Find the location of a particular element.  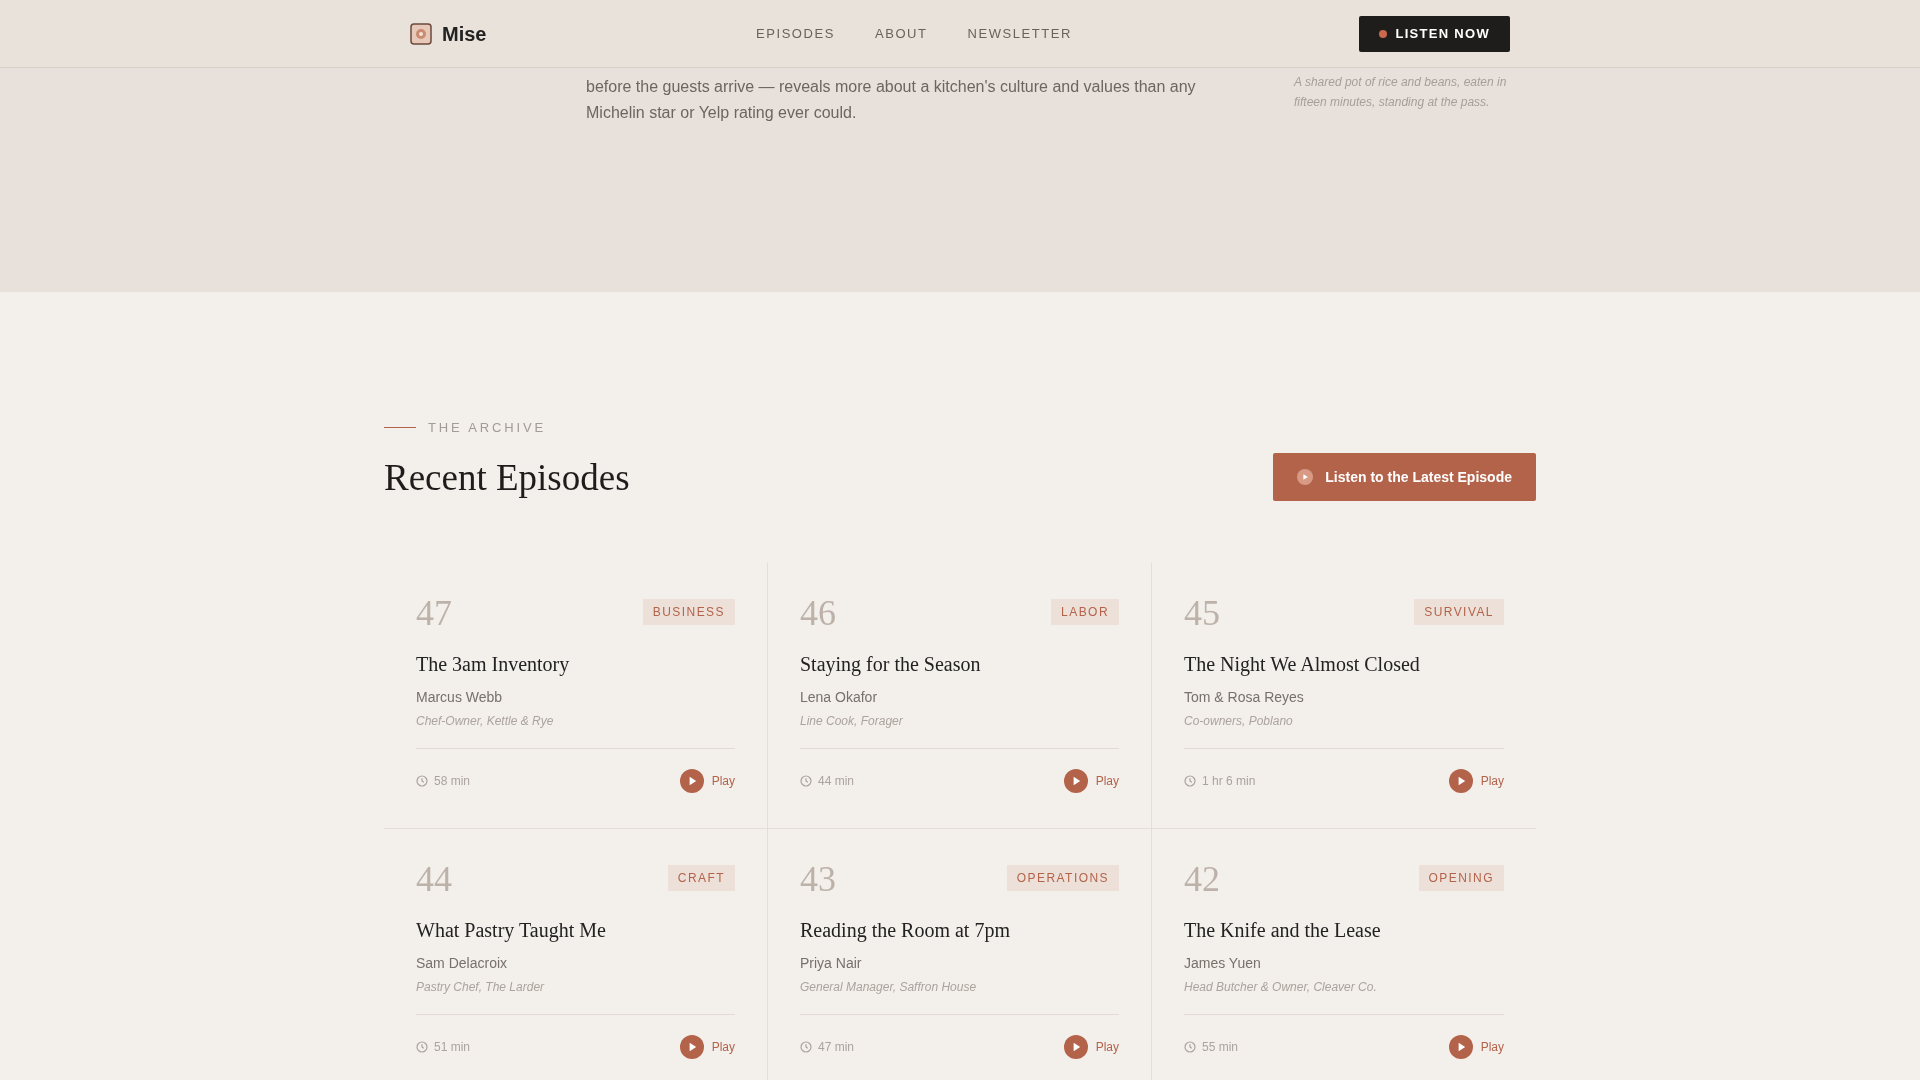

guest-name: Priya Nair is located at coordinates (831, 963).